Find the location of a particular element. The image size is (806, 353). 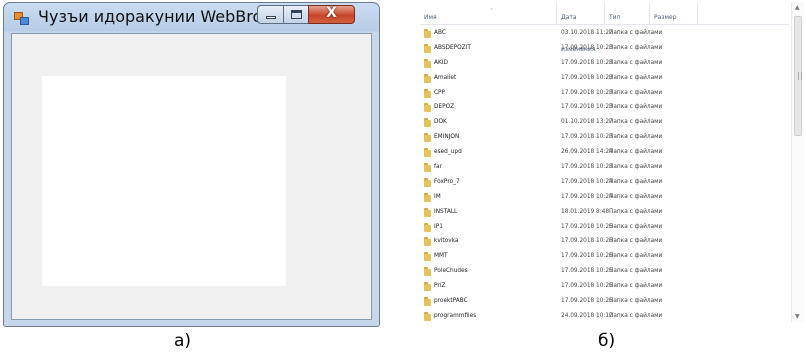

file-name: esed_upd is located at coordinates (448, 152).